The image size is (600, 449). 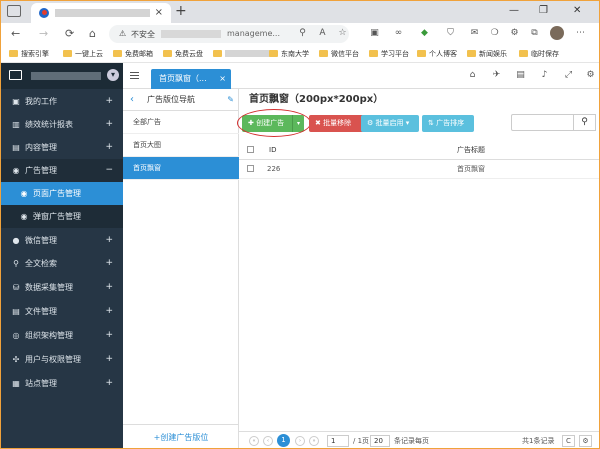 I want to click on position-item-banner: 首页大图, so click(x=181, y=145).